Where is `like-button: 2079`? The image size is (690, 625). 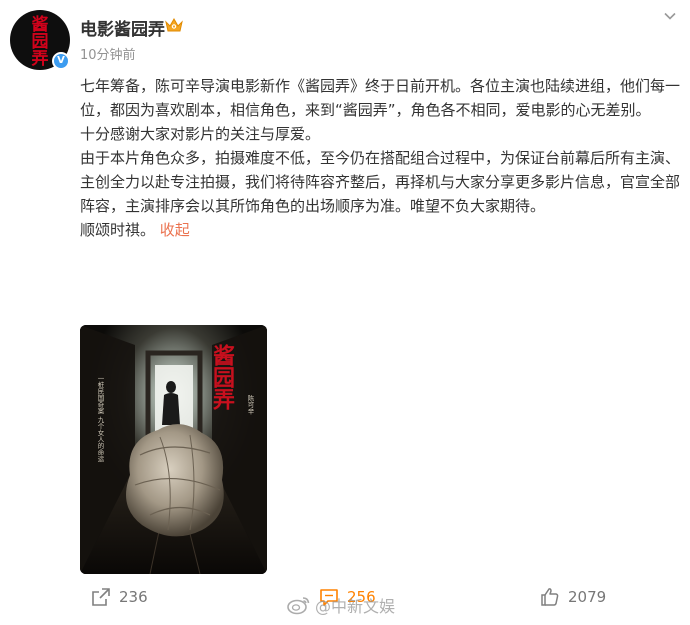 like-button: 2079 is located at coordinates (573, 597).